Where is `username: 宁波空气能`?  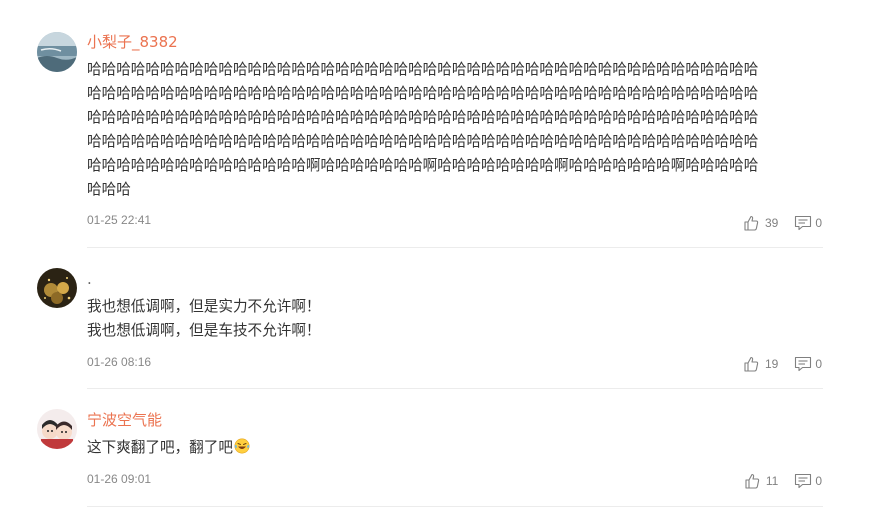
username: 宁波空气能 is located at coordinates (124, 420).